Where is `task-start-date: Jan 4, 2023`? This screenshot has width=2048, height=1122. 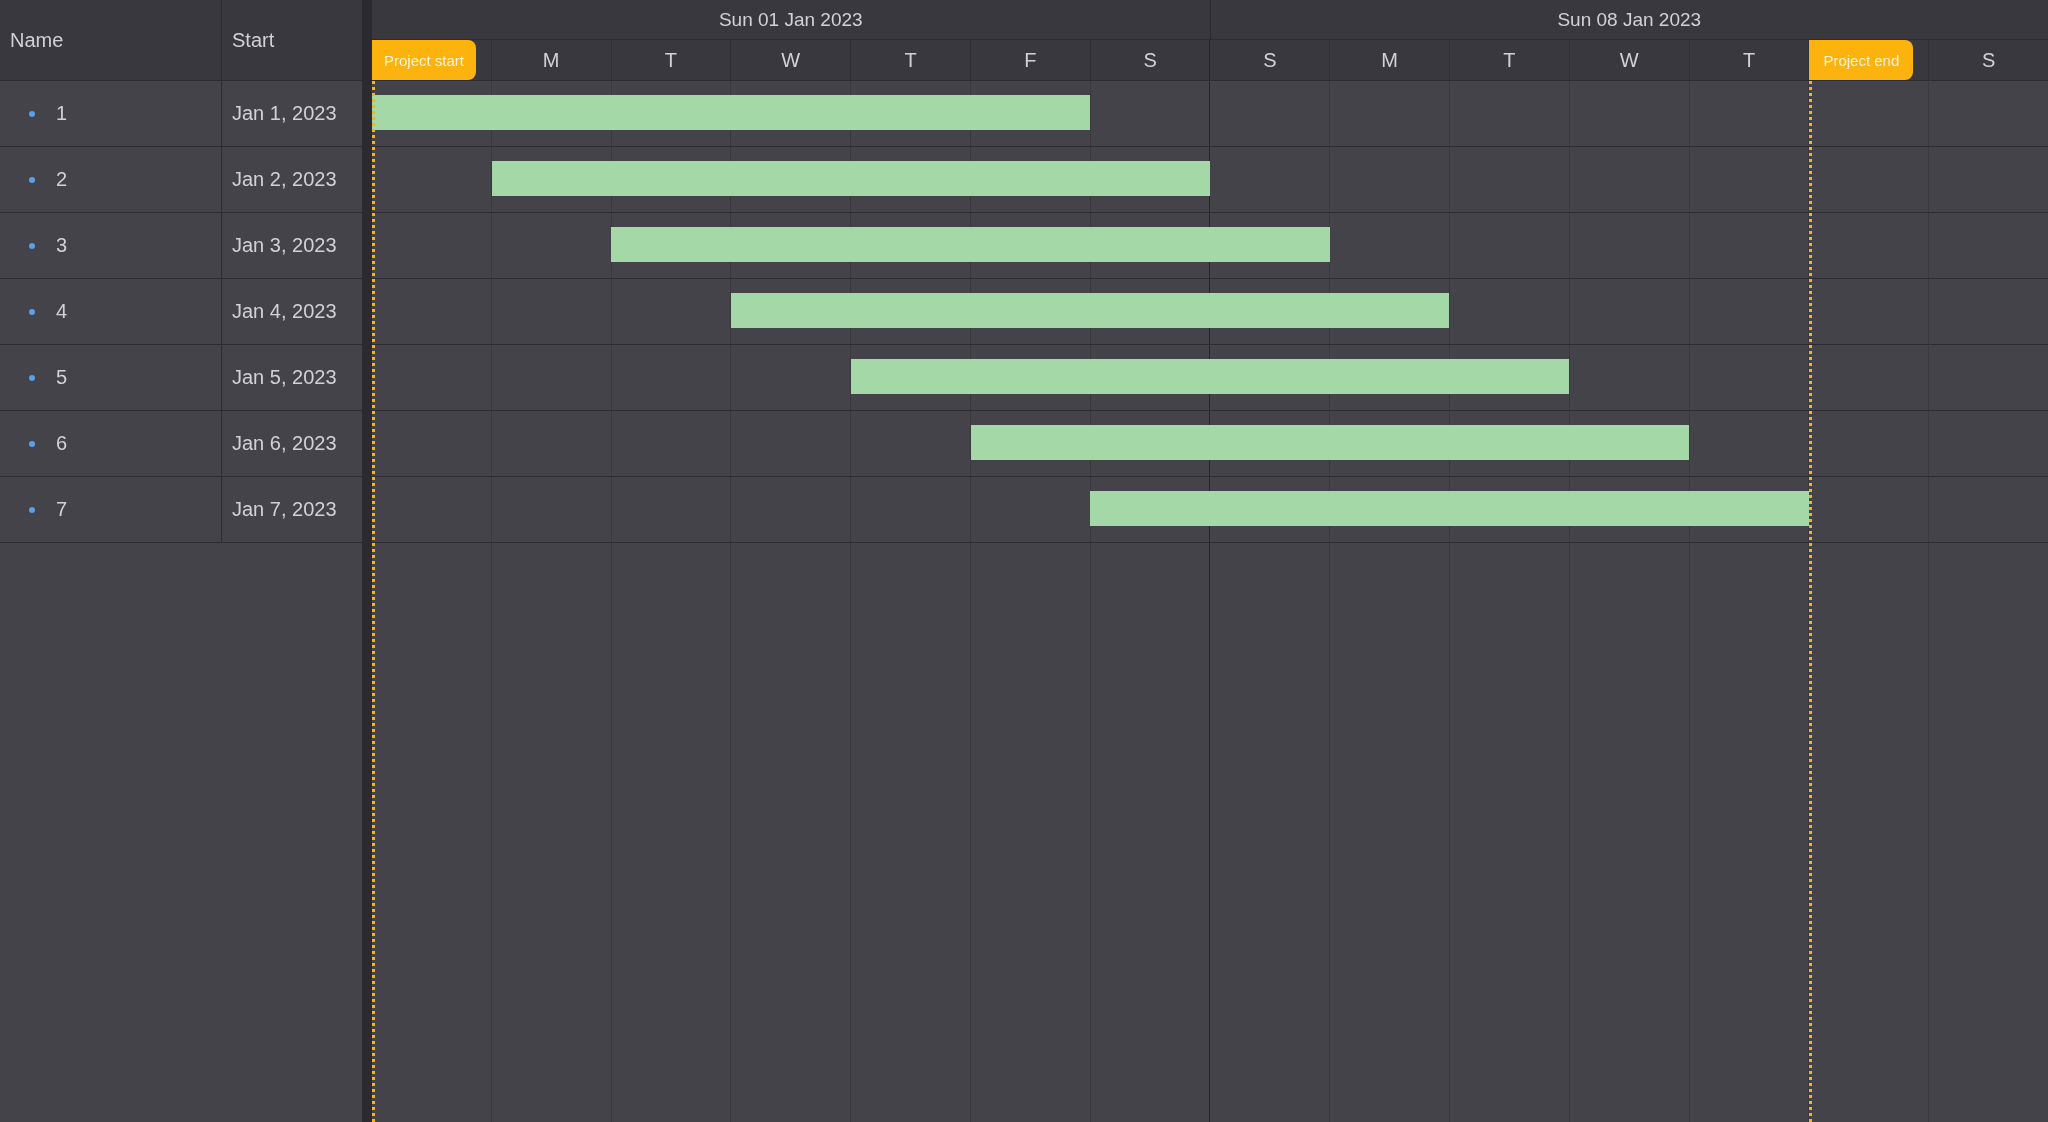
task-start-date: Jan 4, 2023 is located at coordinates (284, 311).